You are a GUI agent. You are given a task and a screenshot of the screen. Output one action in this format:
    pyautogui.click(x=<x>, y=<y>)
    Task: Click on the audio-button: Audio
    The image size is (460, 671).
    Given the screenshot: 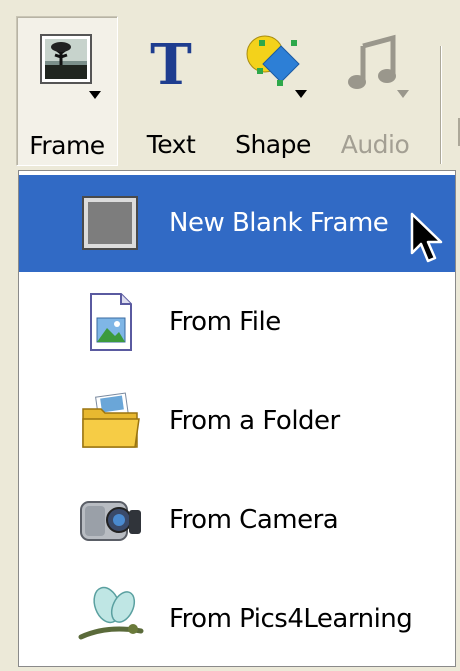 What is the action you would take?
    pyautogui.click(x=375, y=90)
    